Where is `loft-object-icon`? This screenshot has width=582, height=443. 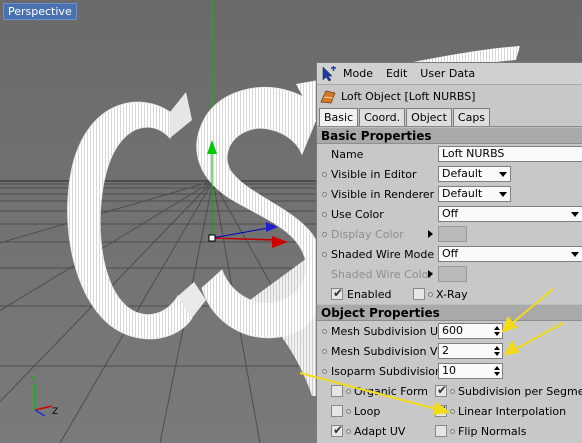
loft-object-icon is located at coordinates (328, 96).